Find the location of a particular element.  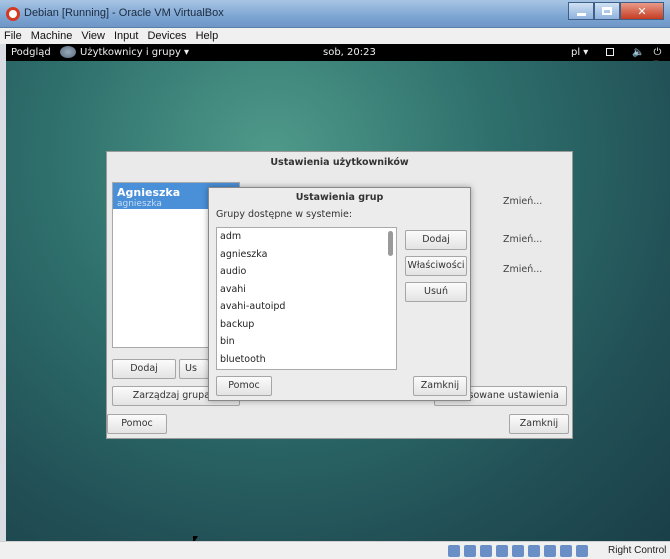

optical-drive-icon is located at coordinates (470, 551).